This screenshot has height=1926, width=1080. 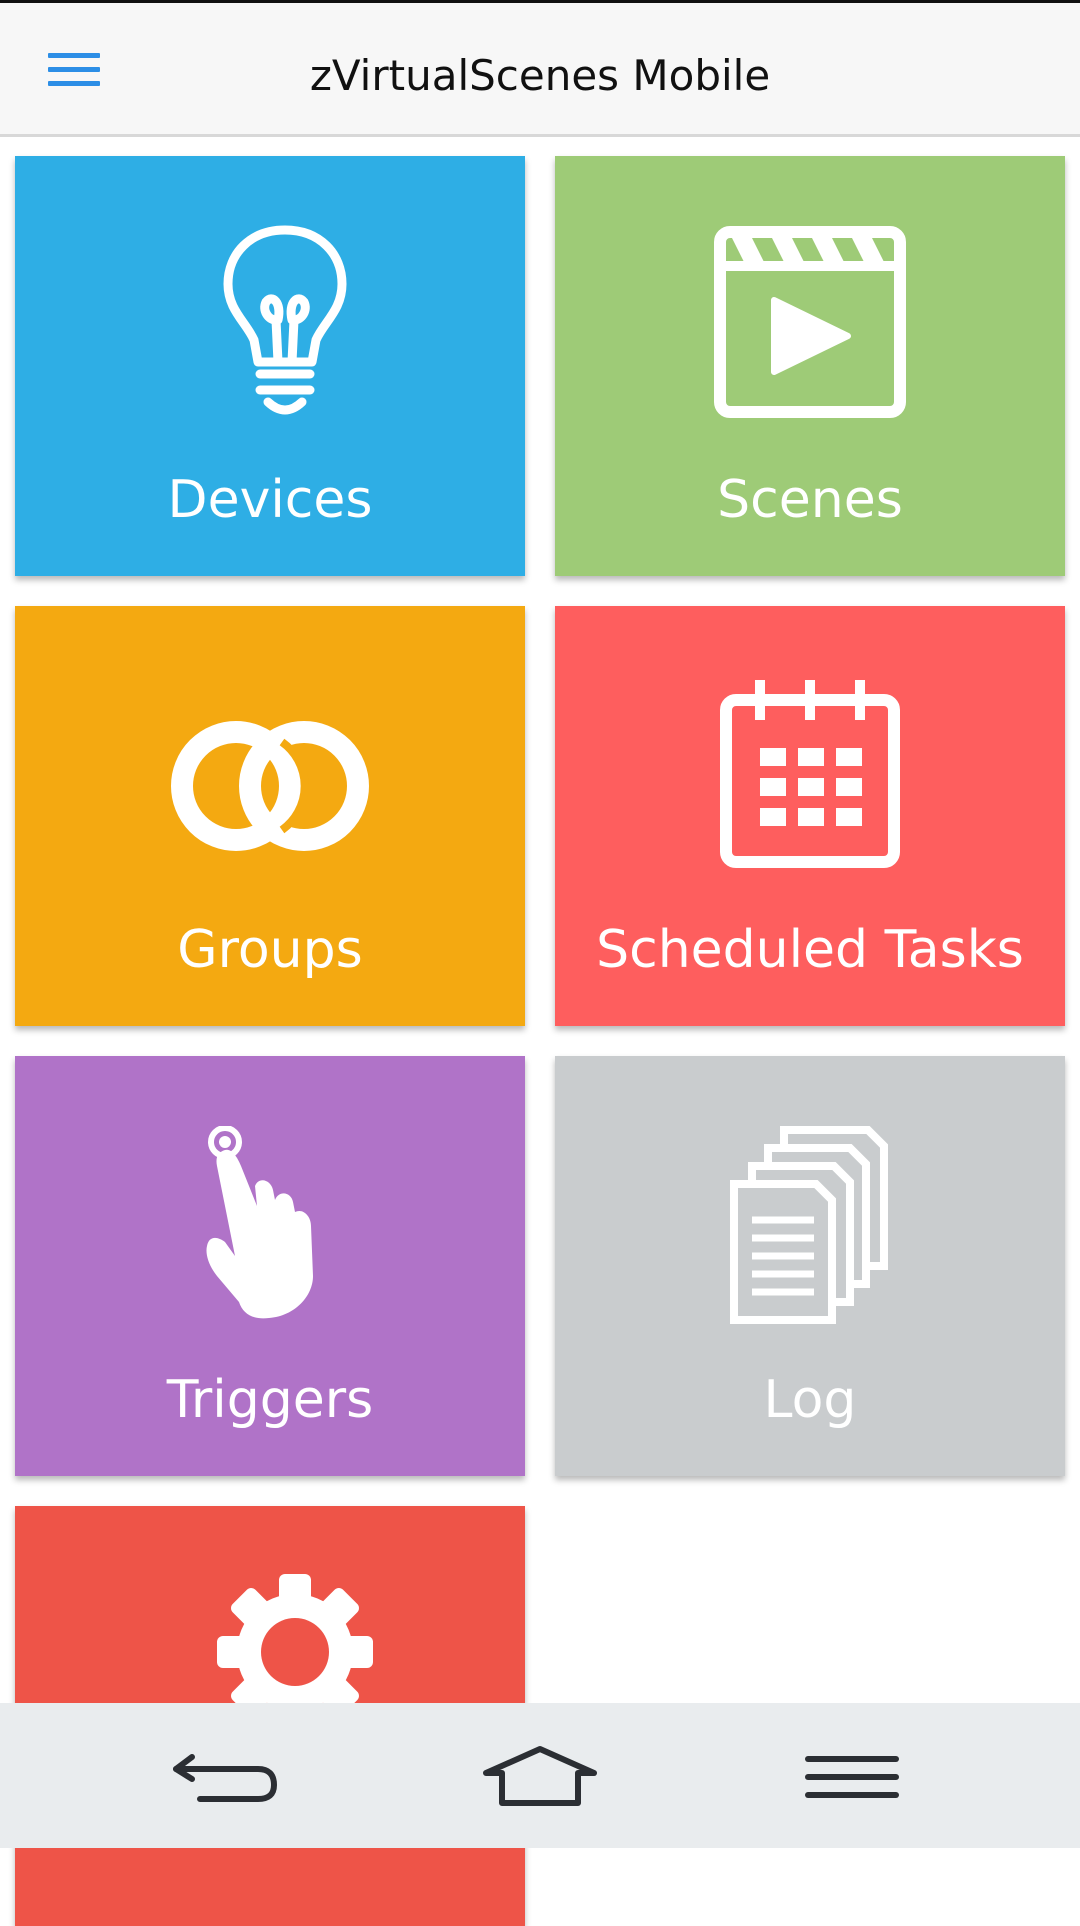 What do you see at coordinates (810, 500) in the screenshot?
I see `tile-label-scenes: Scenes` at bounding box center [810, 500].